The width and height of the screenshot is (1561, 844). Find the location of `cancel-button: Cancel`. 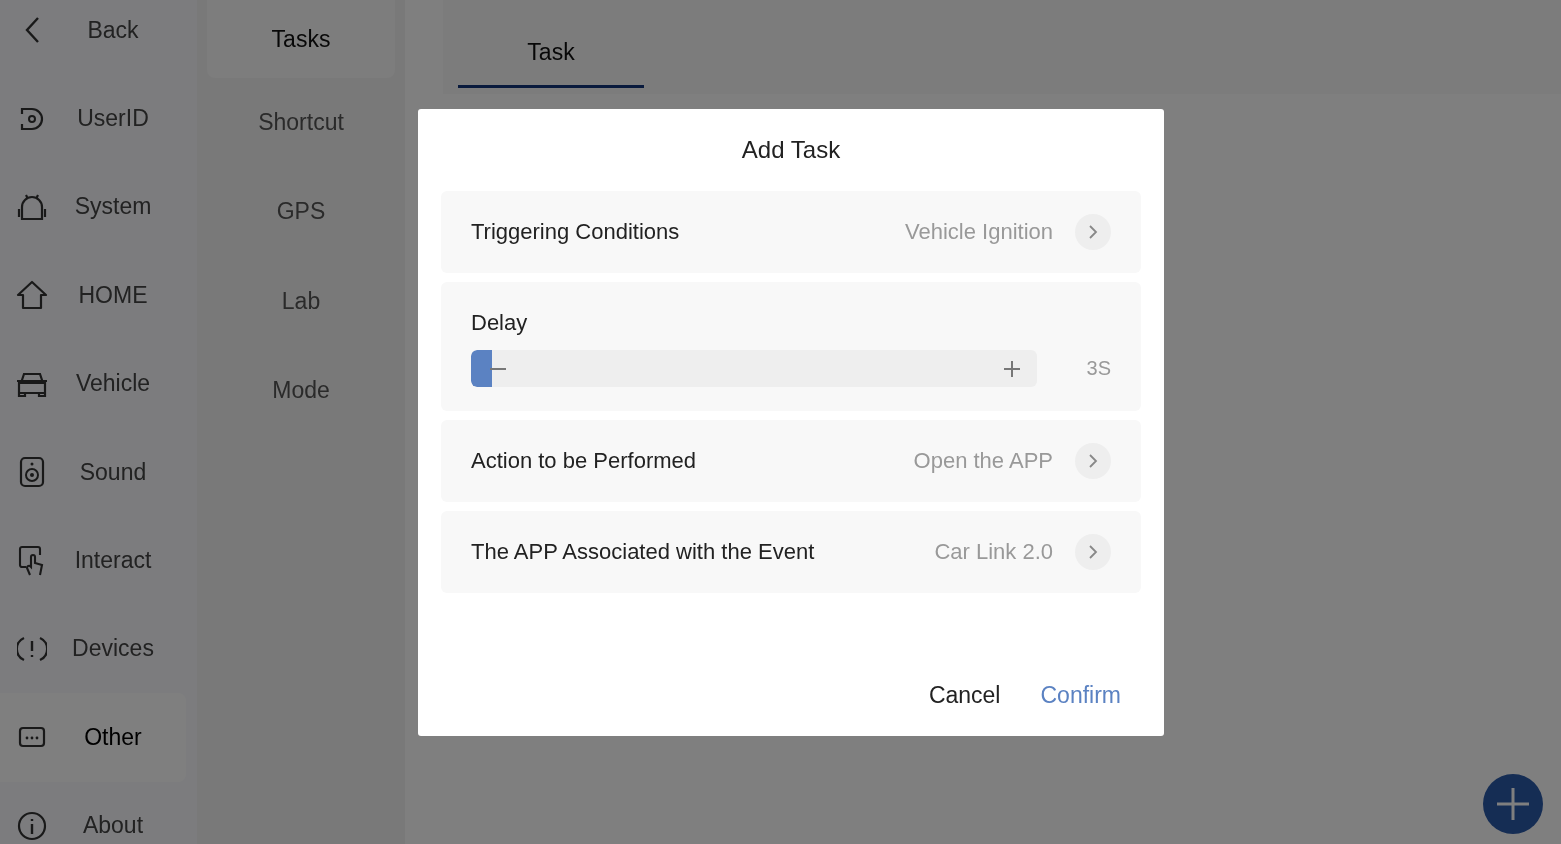

cancel-button: Cancel is located at coordinates (964, 695).